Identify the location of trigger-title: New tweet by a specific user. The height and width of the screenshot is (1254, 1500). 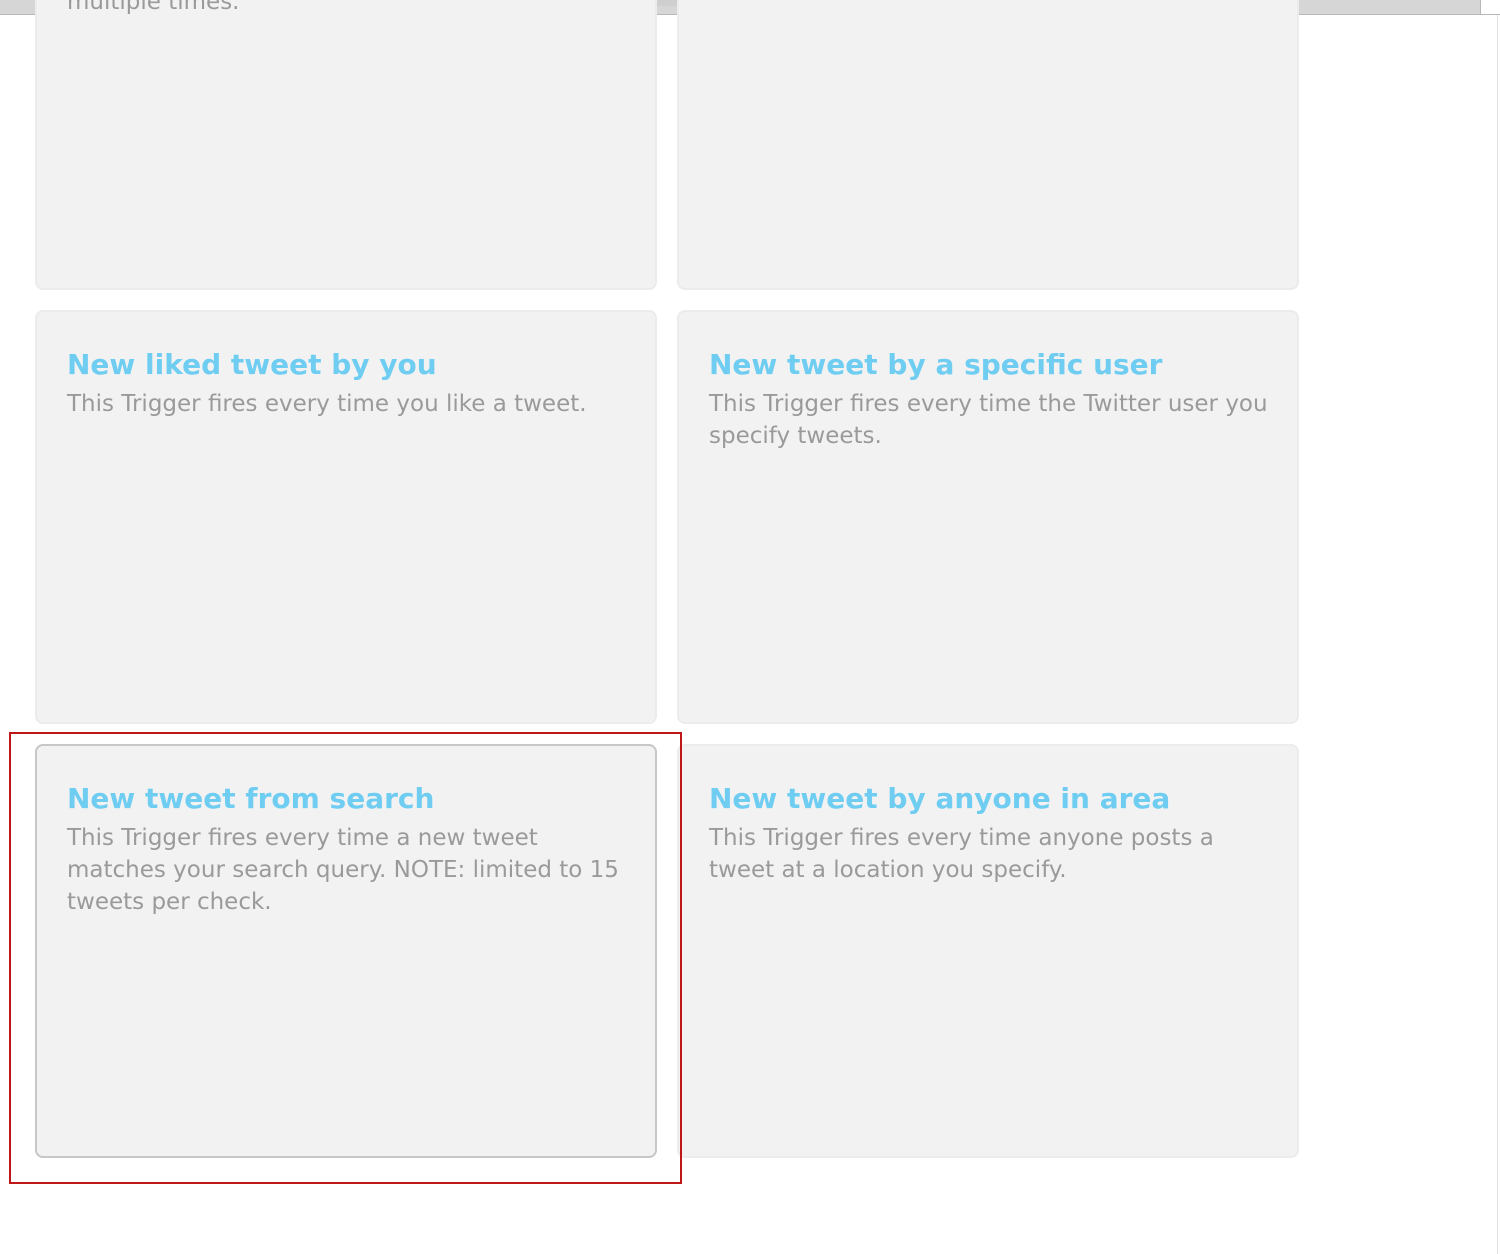
(936, 364).